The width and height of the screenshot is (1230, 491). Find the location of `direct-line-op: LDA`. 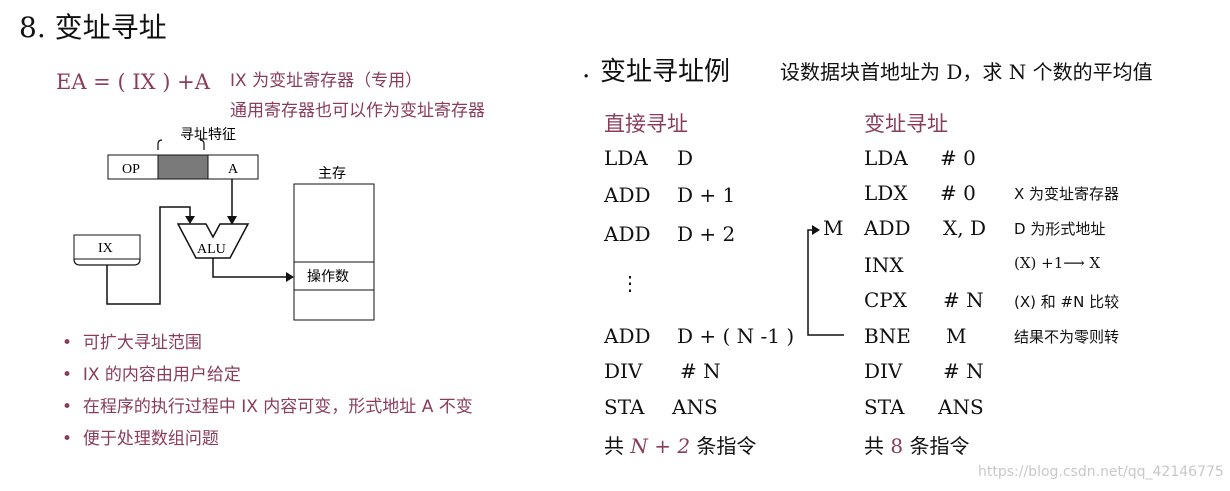

direct-line-op: LDA is located at coordinates (626, 158).